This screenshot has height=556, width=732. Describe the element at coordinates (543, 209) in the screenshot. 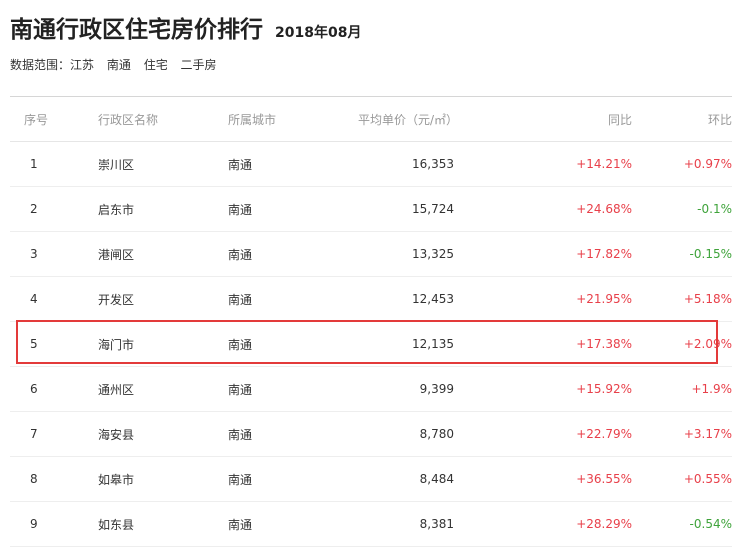

I see `cell-year-over-year: +24.68%` at that location.